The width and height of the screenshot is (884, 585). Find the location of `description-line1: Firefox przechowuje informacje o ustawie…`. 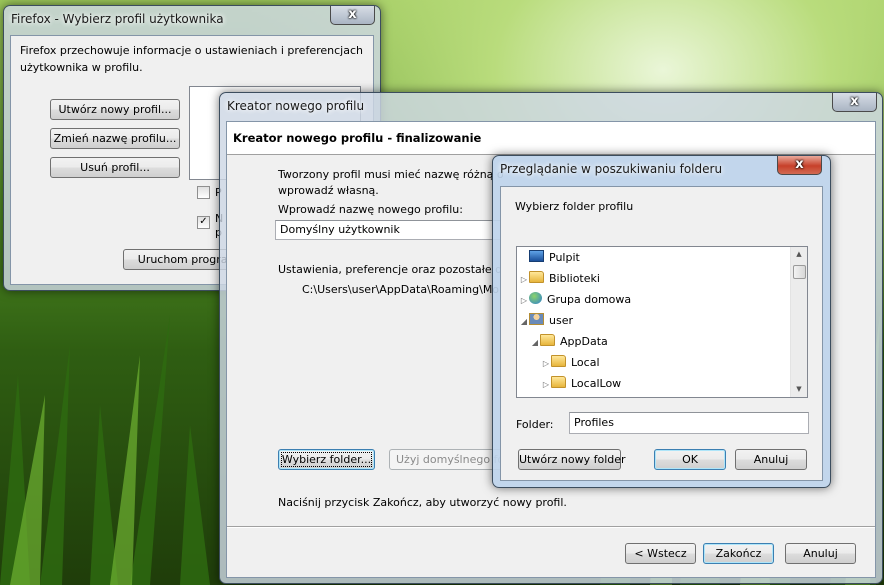

description-line1: Firefox przechowuje informacje o ustawie… is located at coordinates (191, 50).